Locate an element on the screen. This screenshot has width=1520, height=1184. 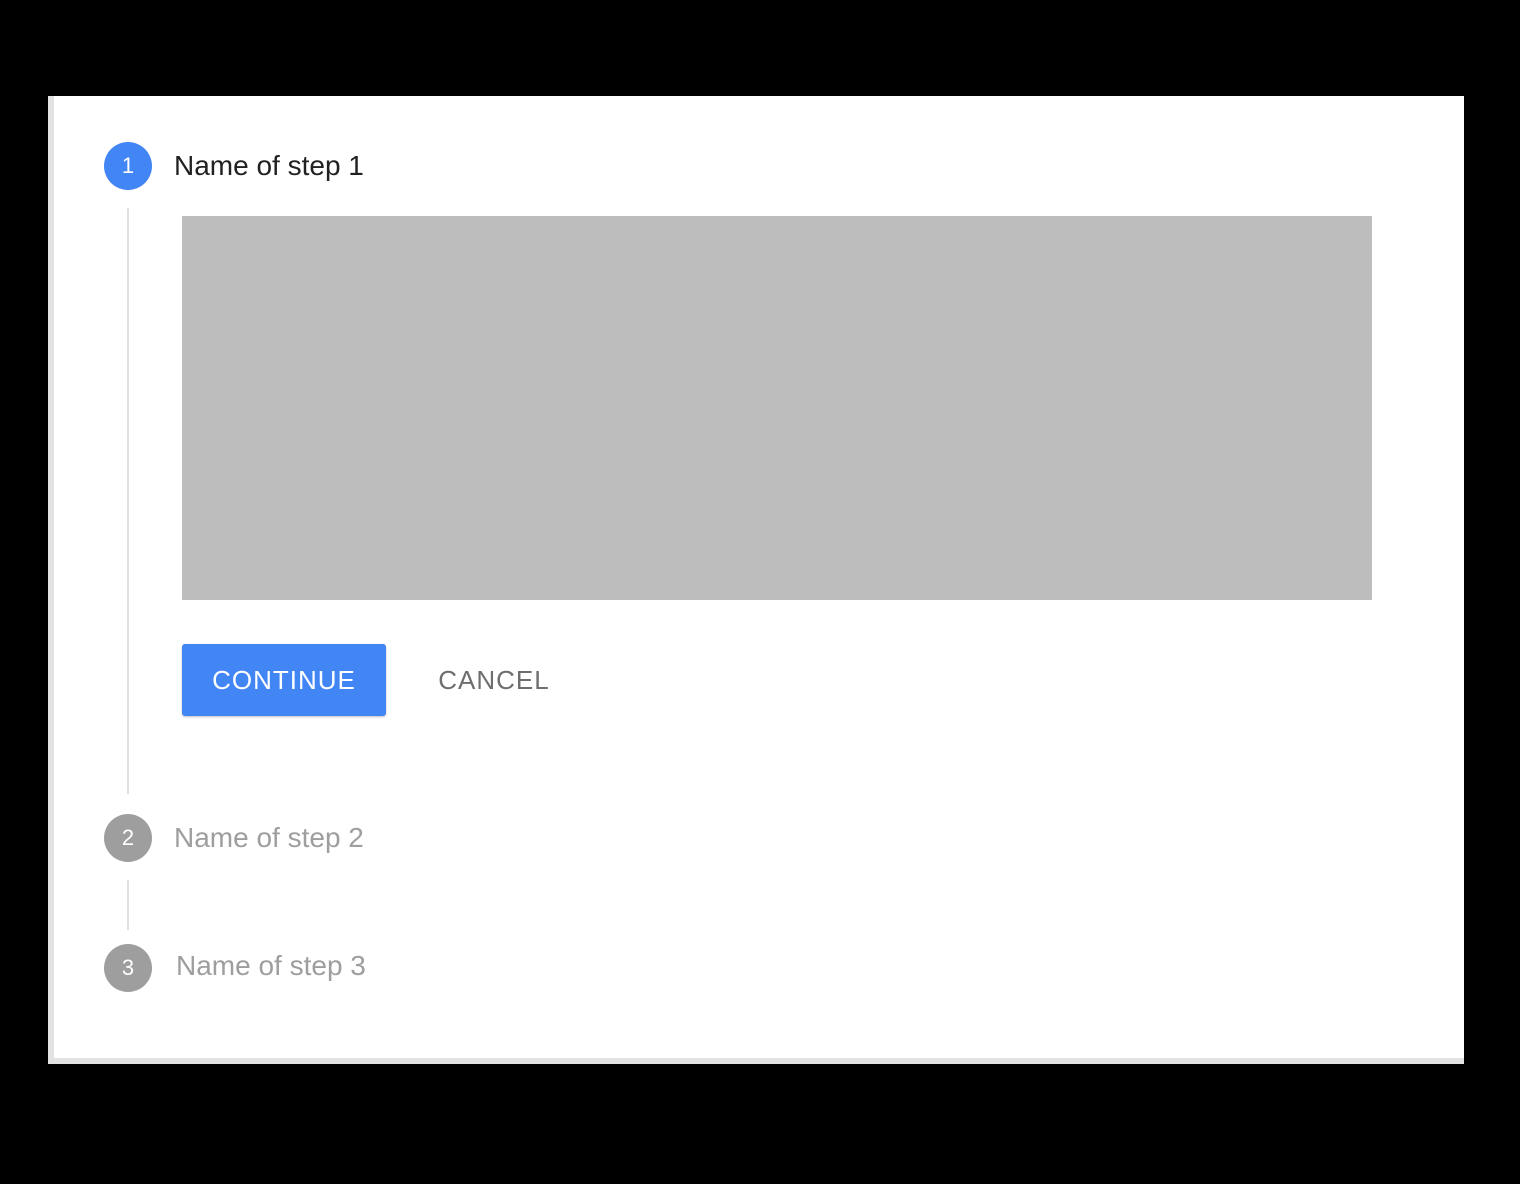
step-1-title: Name of step 1 is located at coordinates (269, 166).